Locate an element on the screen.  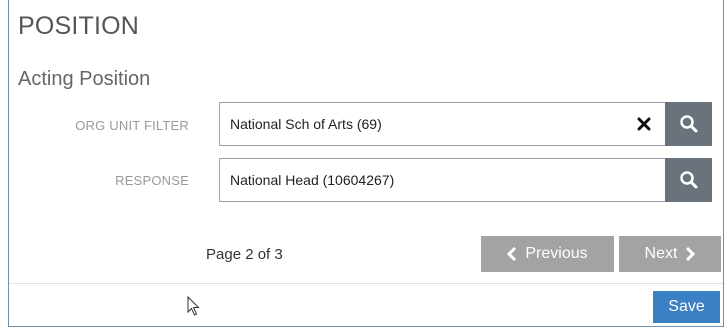
section-title: Acting Position is located at coordinates (84, 79).